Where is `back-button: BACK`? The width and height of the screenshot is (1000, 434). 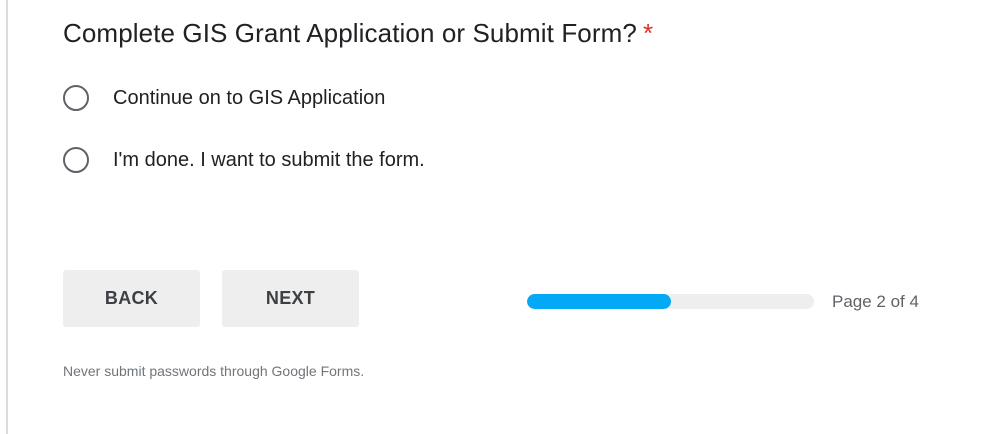
back-button: BACK is located at coordinates (131, 298).